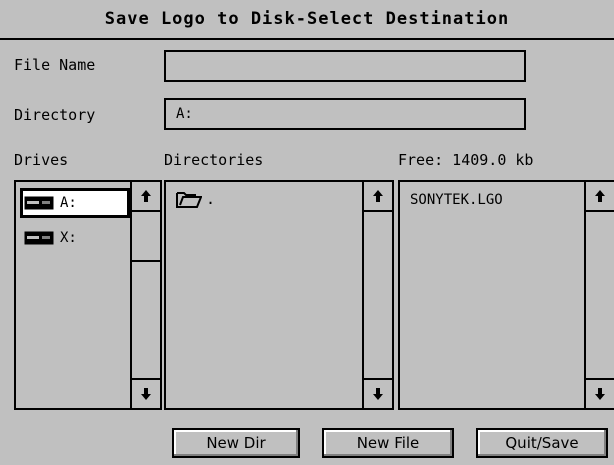 The width and height of the screenshot is (614, 465). I want to click on folder-open-icon, so click(189, 200).